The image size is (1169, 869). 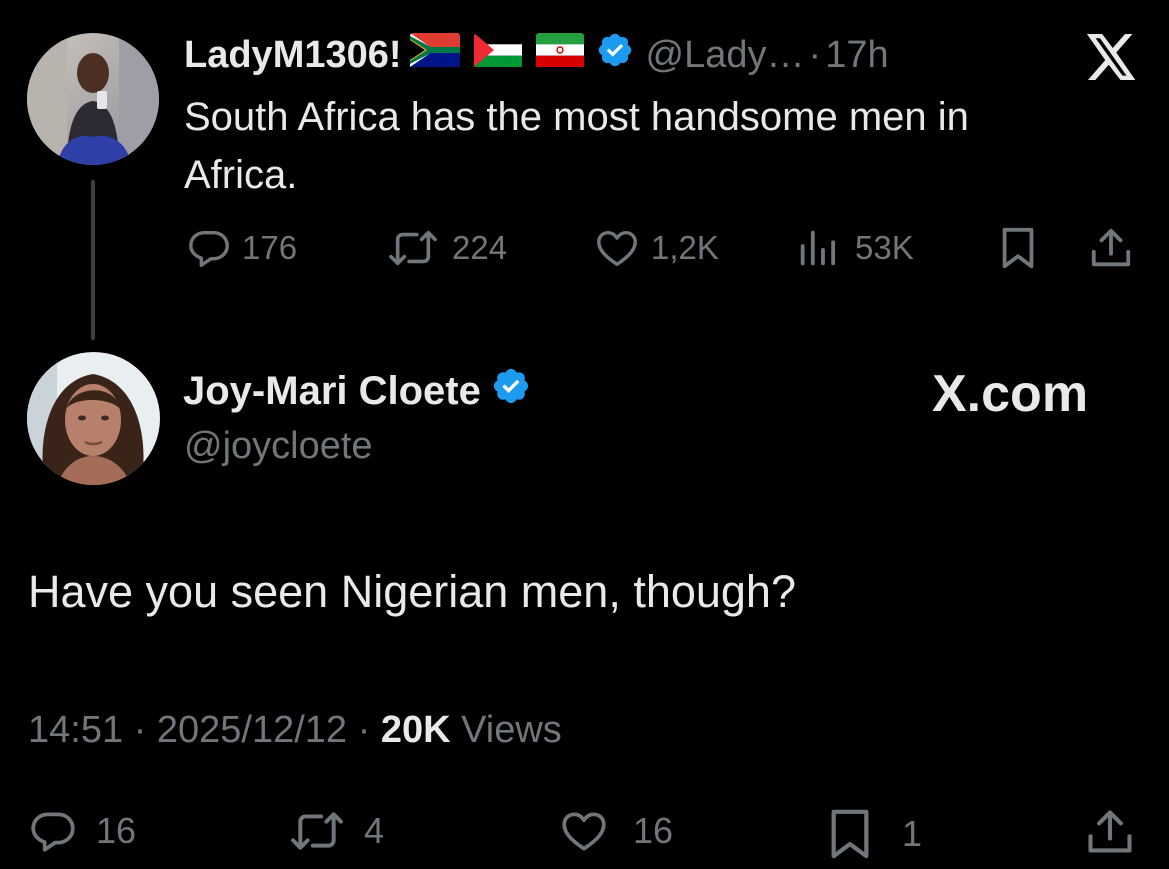 What do you see at coordinates (93, 260) in the screenshot?
I see `thread-connector-line` at bounding box center [93, 260].